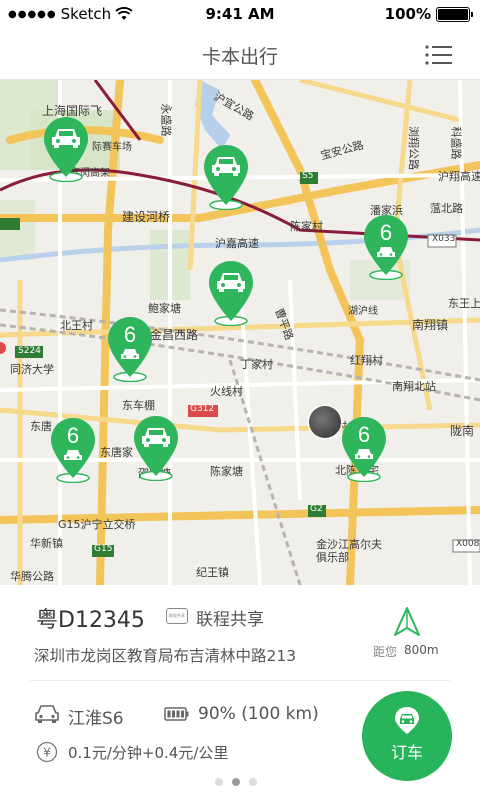 The width and height of the screenshot is (480, 800). What do you see at coordinates (308, 176) in the screenshot?
I see `road-shield-s5: S5` at bounding box center [308, 176].